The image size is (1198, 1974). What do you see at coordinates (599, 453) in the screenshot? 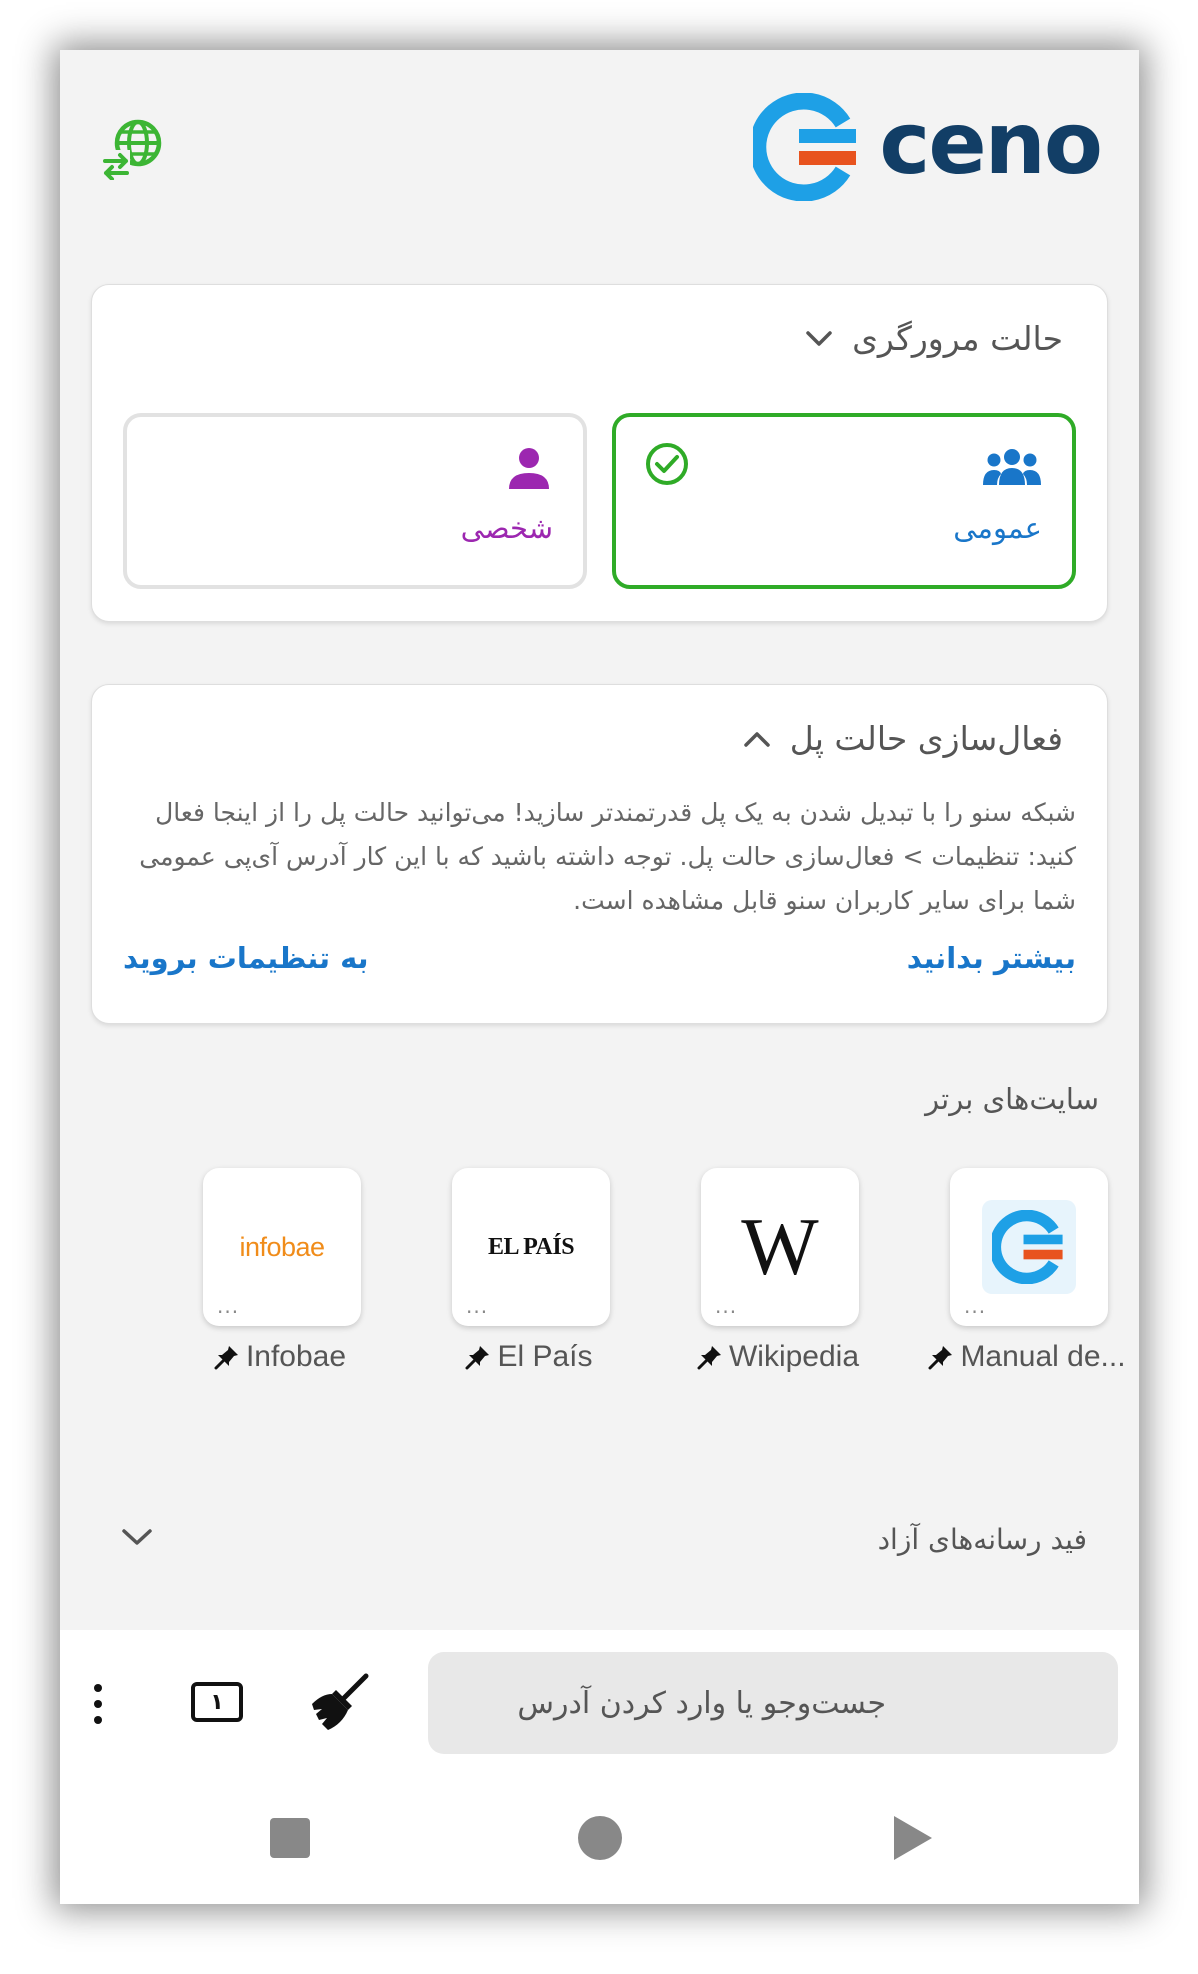
I see `browsing-mode-card: حالت مرورگری عمومی شخصی` at bounding box center [599, 453].